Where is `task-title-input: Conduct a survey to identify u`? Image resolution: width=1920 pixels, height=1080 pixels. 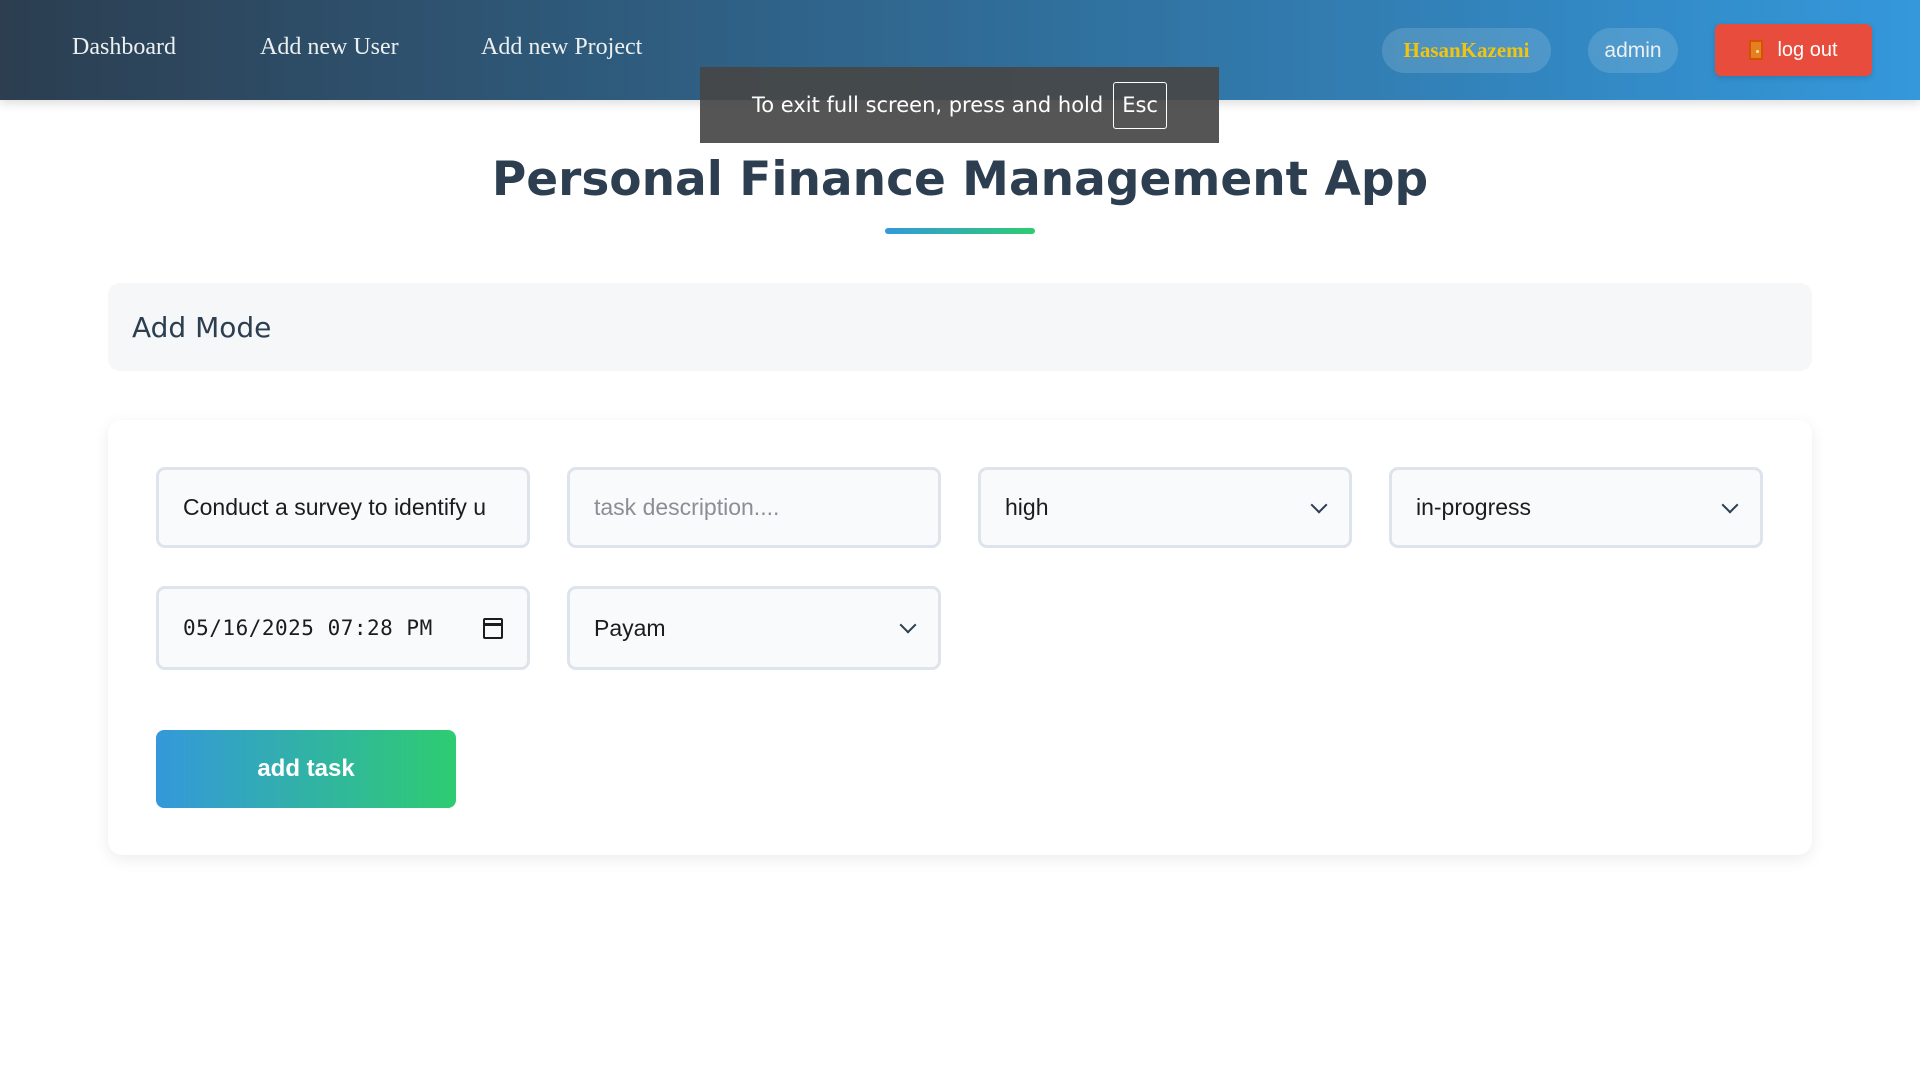
task-title-input: Conduct a survey to identify u is located at coordinates (343, 507).